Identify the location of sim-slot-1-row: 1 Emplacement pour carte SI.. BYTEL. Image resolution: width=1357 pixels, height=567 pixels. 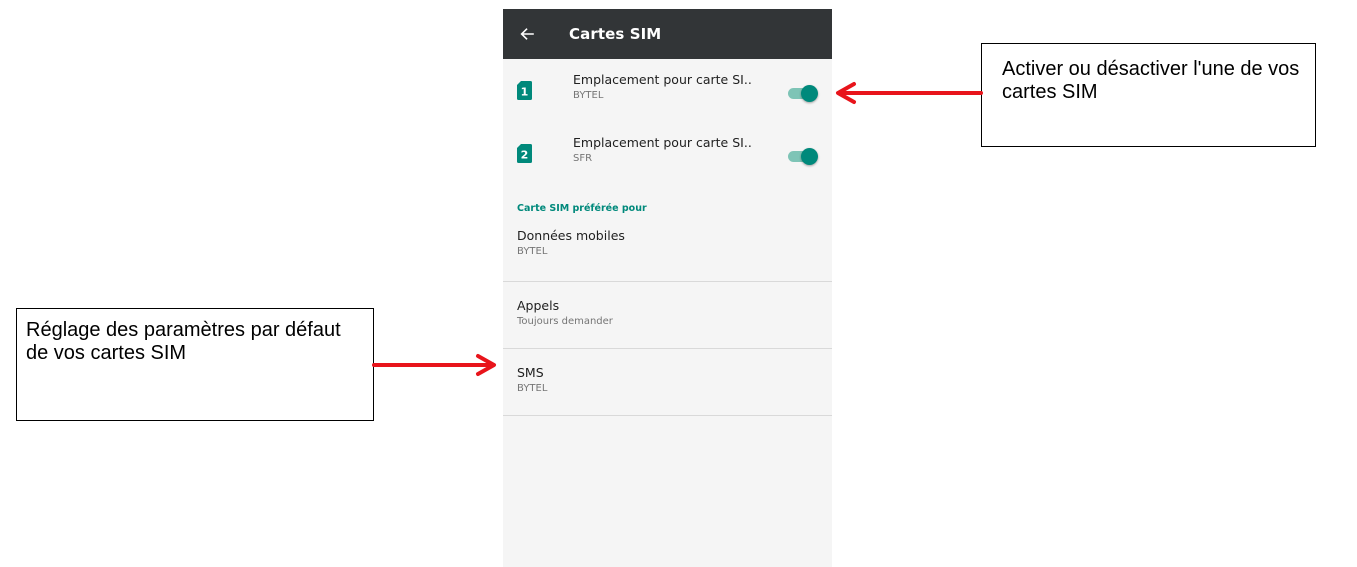
(667, 90).